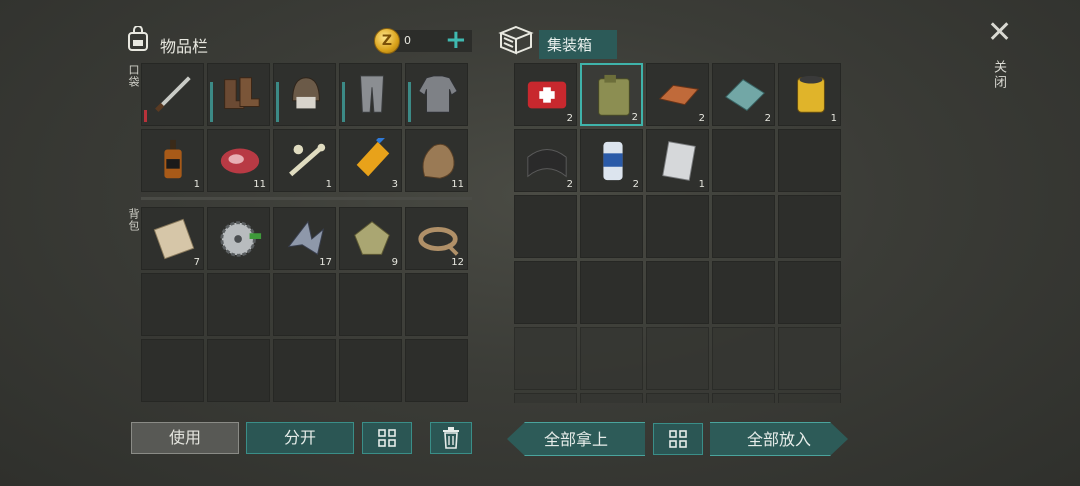 Image resolution: width=1080 pixels, height=486 pixels. I want to click on copper-ingot-icon, so click(679, 95).